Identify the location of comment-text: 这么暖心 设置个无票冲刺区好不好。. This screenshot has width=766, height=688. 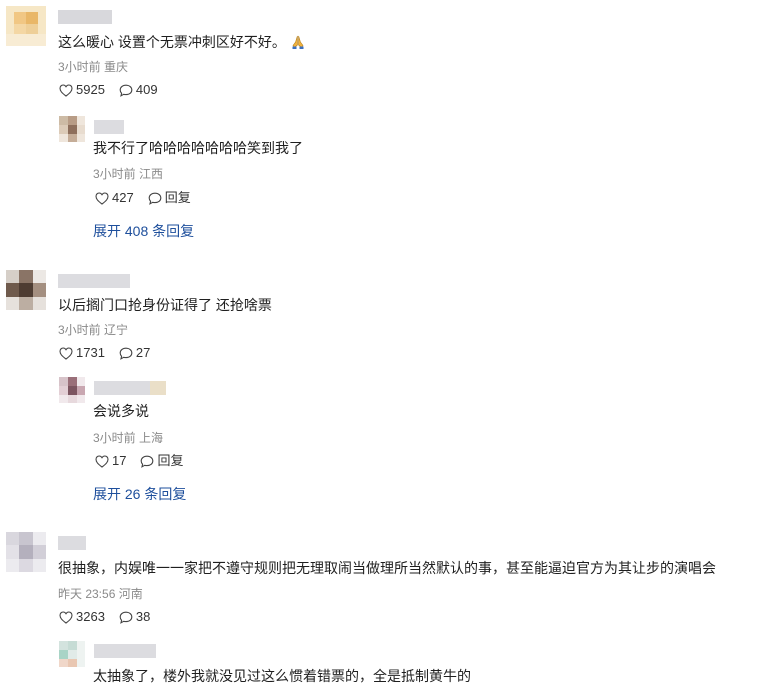
(182, 42).